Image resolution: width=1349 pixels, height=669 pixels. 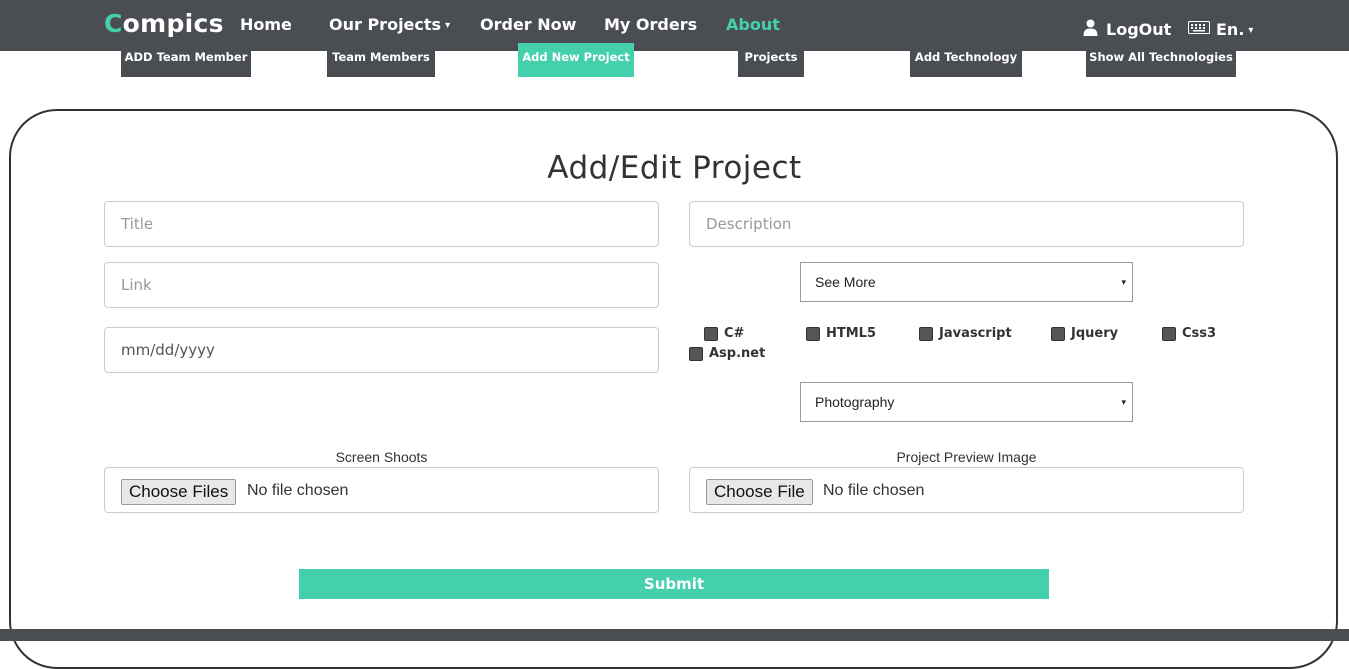 What do you see at coordinates (576, 60) in the screenshot?
I see `subnav-add-new-project: Add New Project` at bounding box center [576, 60].